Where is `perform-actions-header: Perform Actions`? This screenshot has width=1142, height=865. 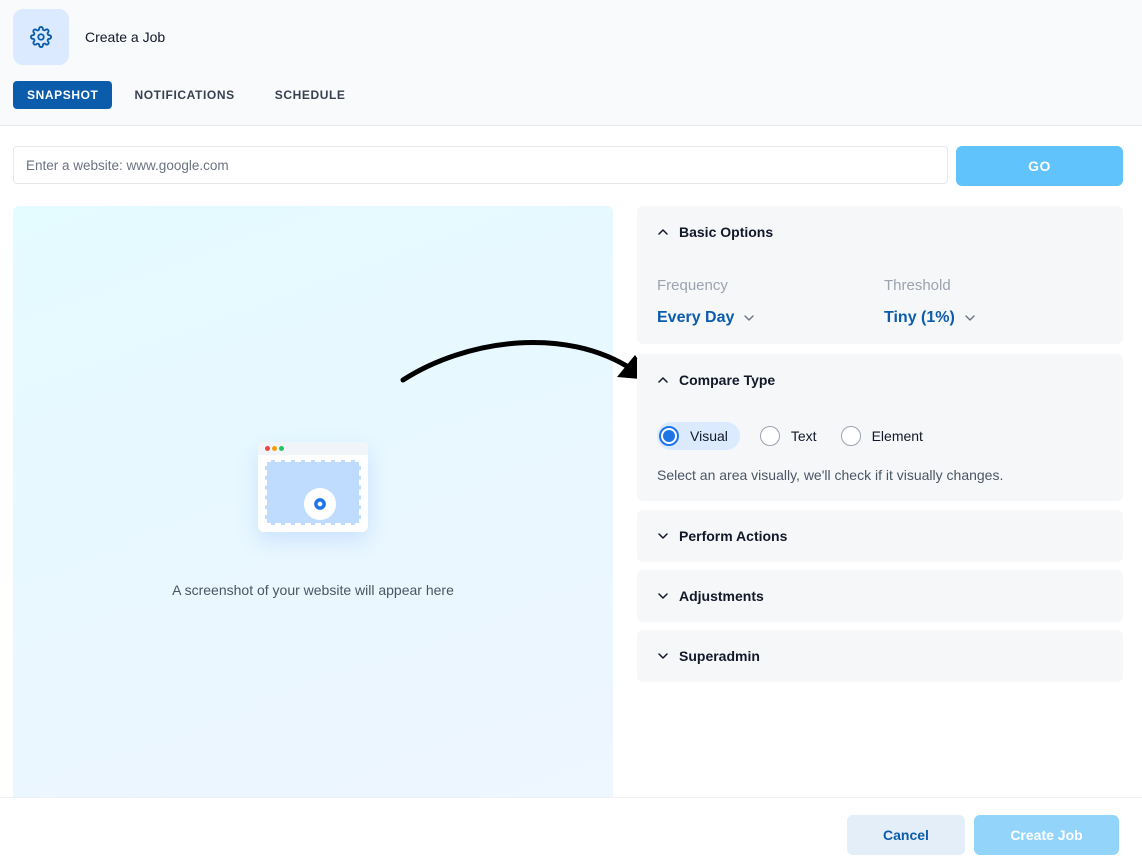 perform-actions-header: Perform Actions is located at coordinates (880, 536).